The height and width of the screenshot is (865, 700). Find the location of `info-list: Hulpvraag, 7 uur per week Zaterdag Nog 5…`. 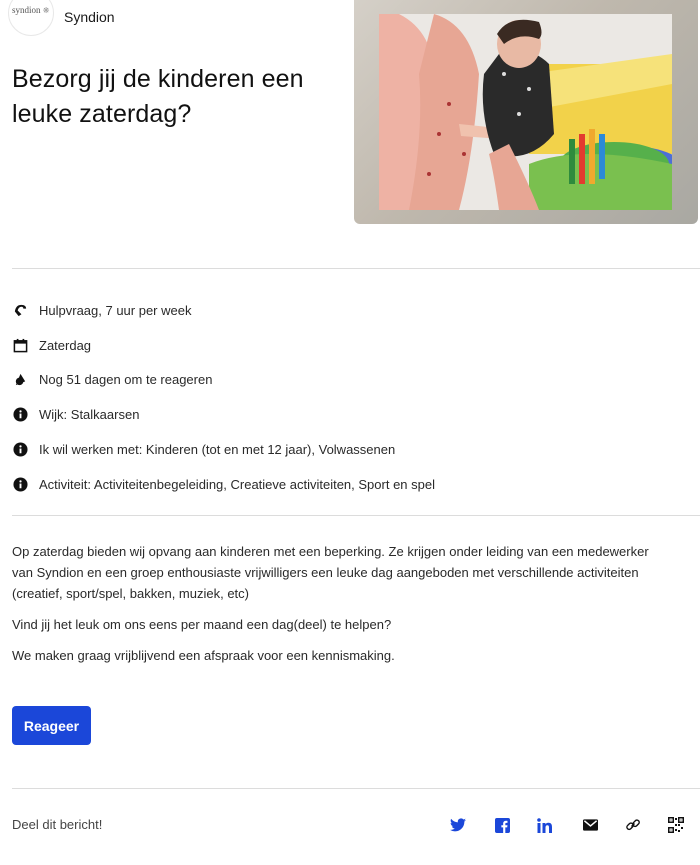

info-list: Hulpvraag, 7 uur per week Zaterdag Nog 5… is located at coordinates (223, 397).